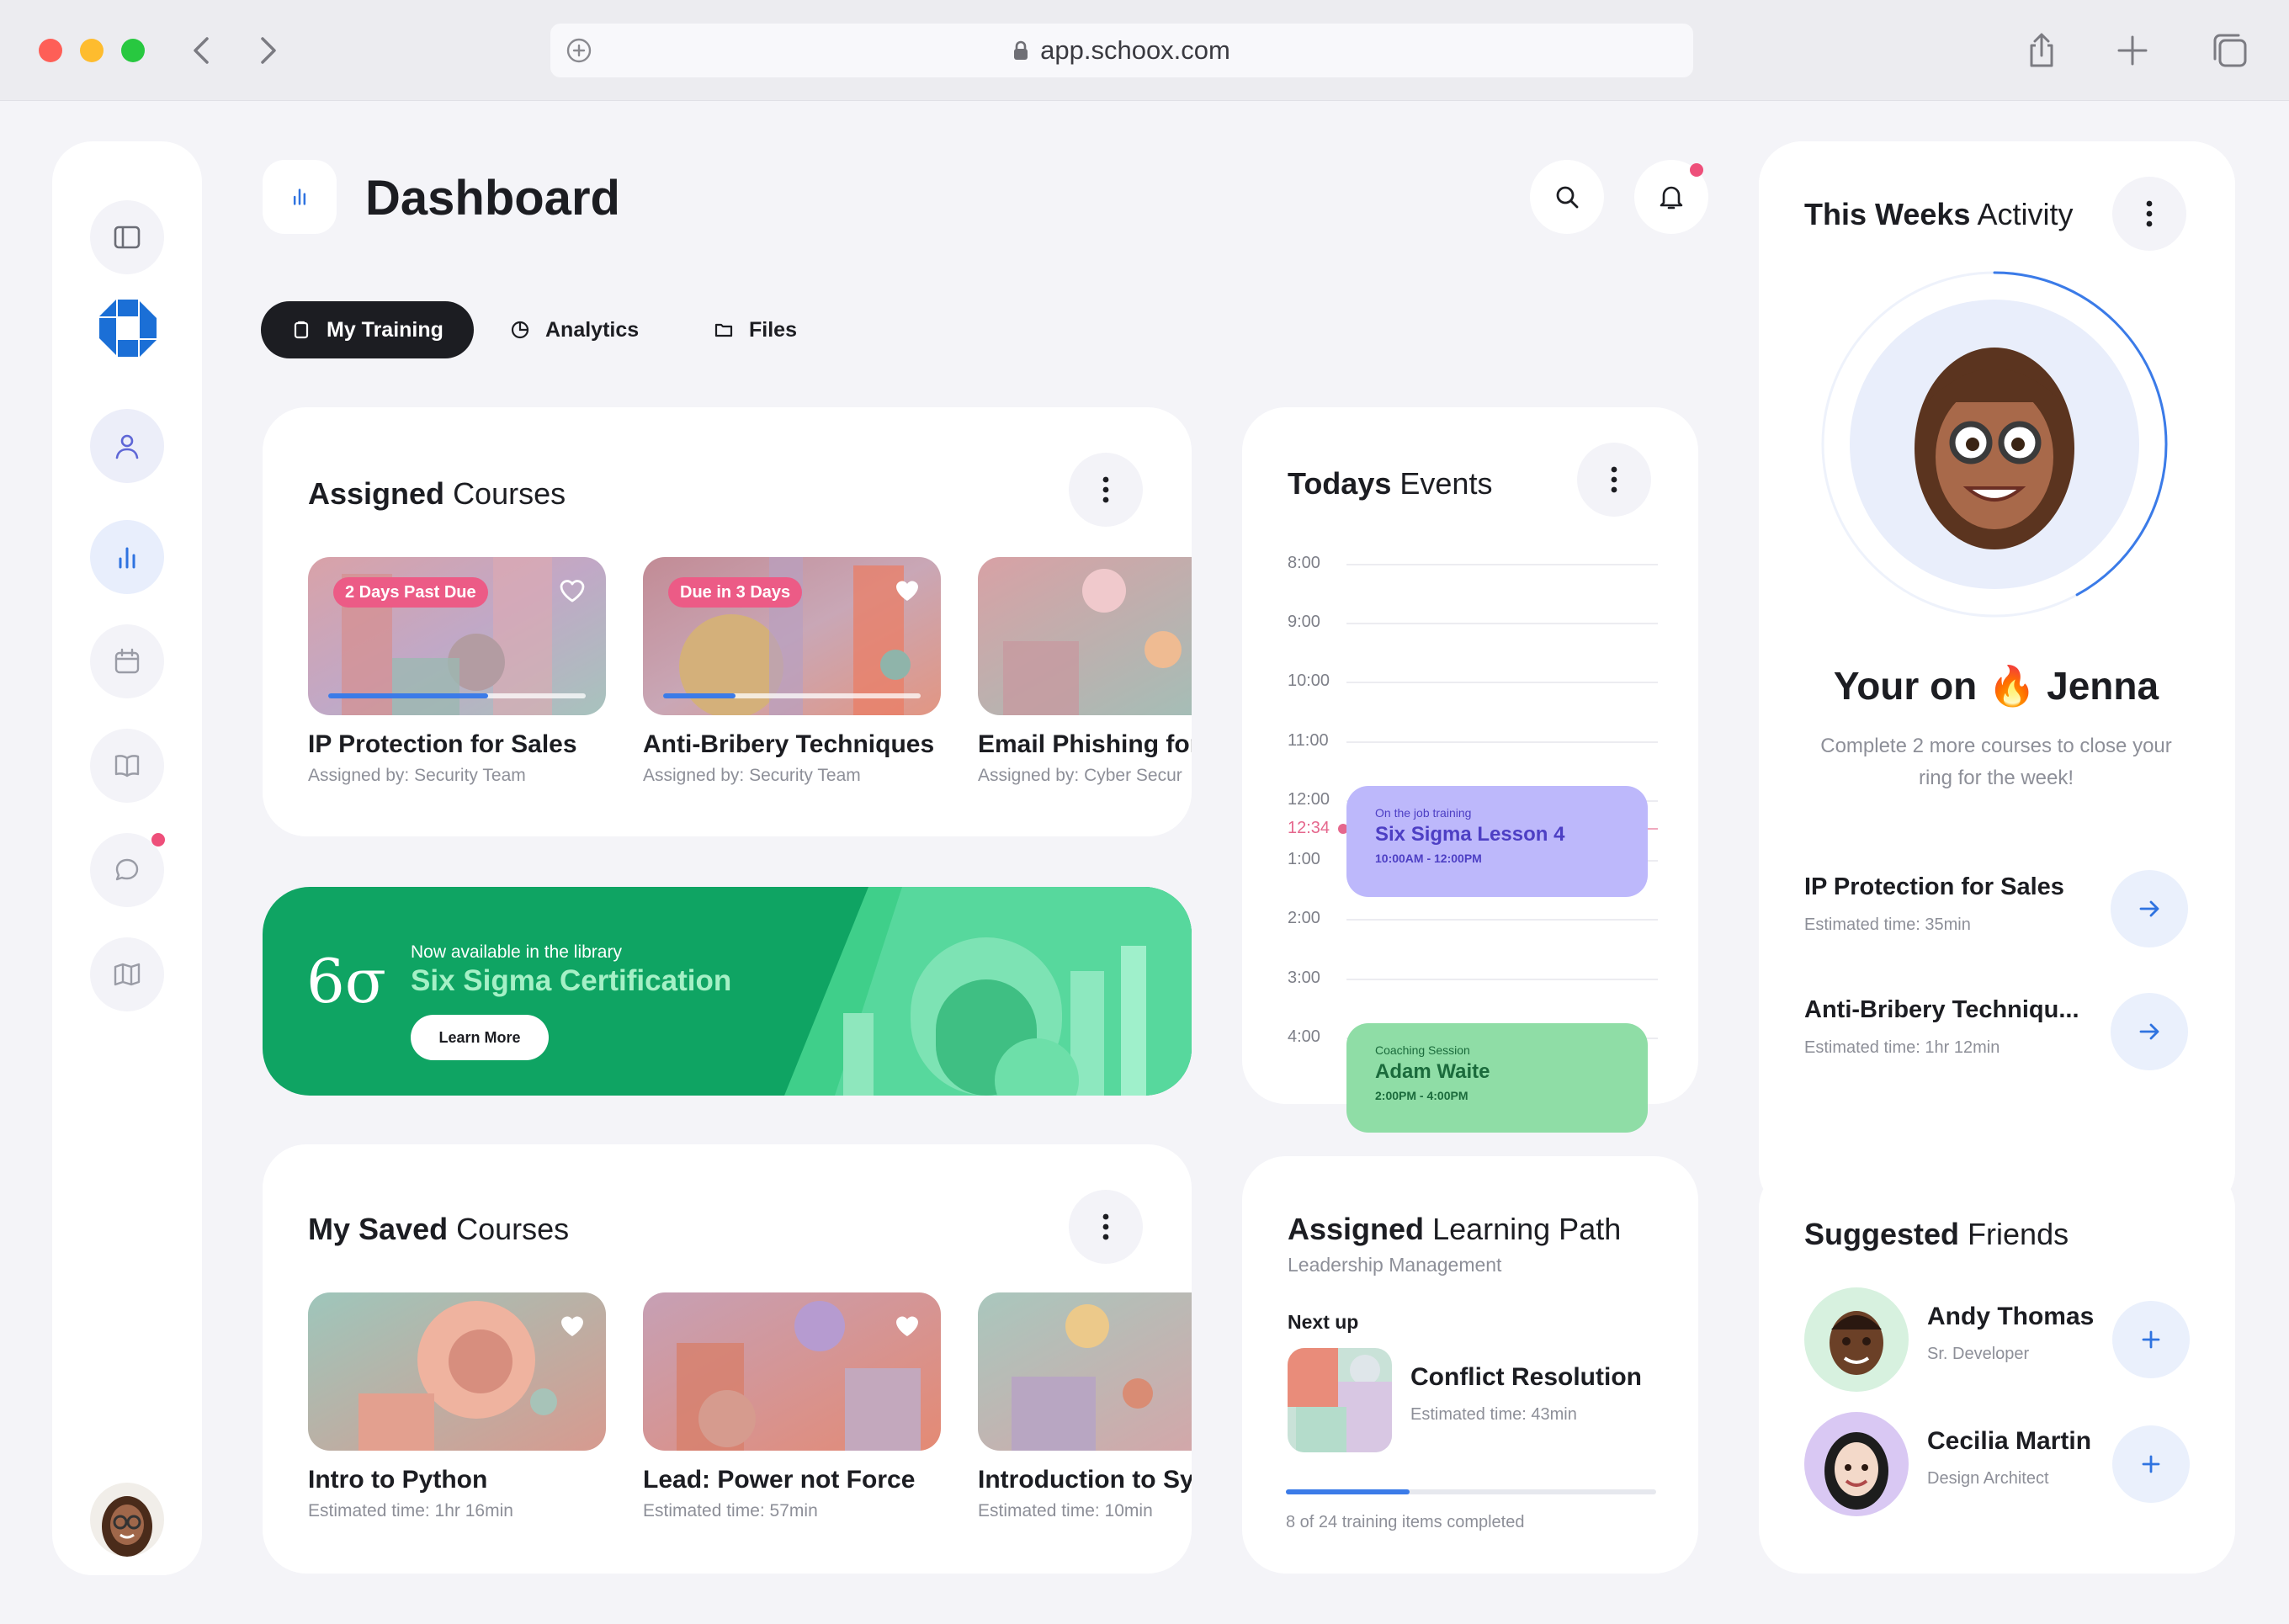 The width and height of the screenshot is (2289, 1624). What do you see at coordinates (202, 50) in the screenshot?
I see `back-icon` at bounding box center [202, 50].